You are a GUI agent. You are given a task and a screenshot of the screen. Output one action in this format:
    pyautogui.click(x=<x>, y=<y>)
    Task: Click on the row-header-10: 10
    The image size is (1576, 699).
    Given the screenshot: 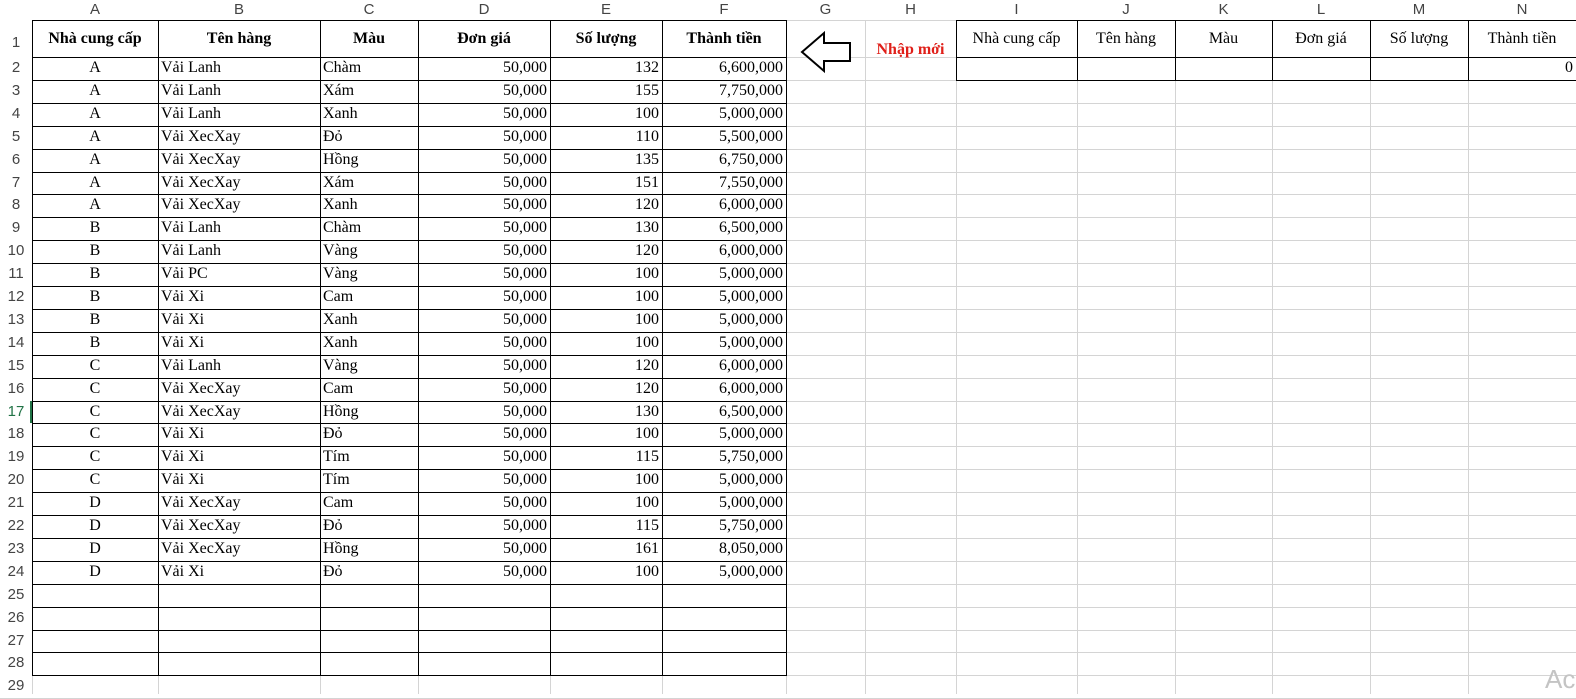 What is the action you would take?
    pyautogui.click(x=16, y=252)
    